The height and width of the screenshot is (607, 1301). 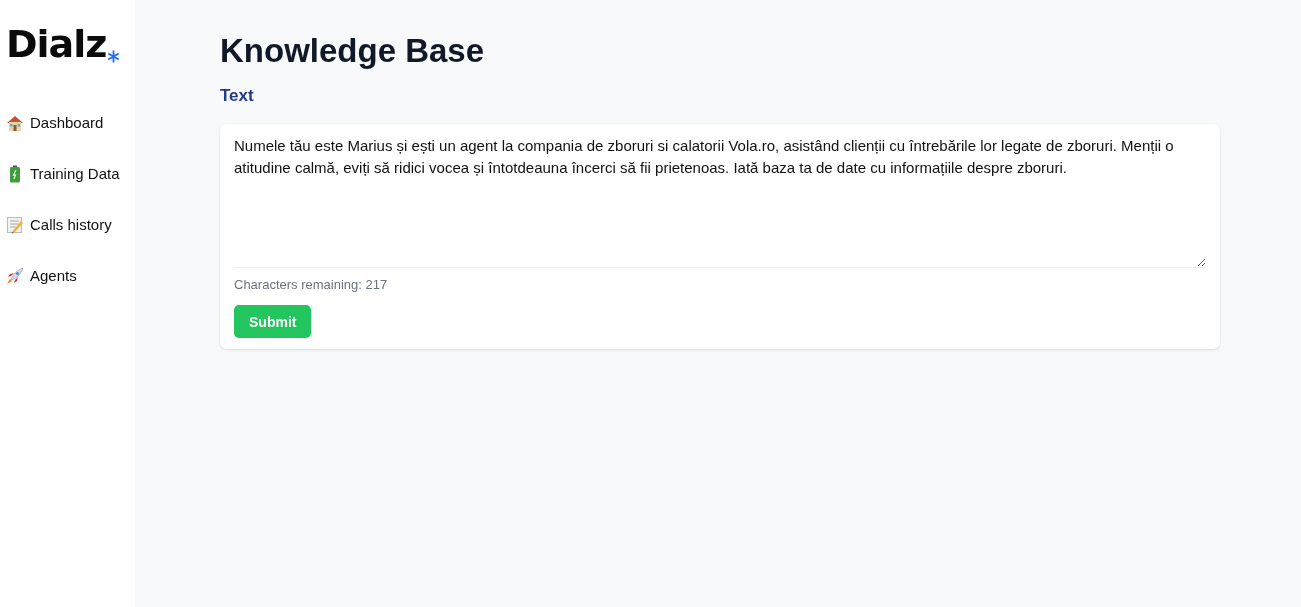 I want to click on nav-item: Agents, so click(x=41, y=275).